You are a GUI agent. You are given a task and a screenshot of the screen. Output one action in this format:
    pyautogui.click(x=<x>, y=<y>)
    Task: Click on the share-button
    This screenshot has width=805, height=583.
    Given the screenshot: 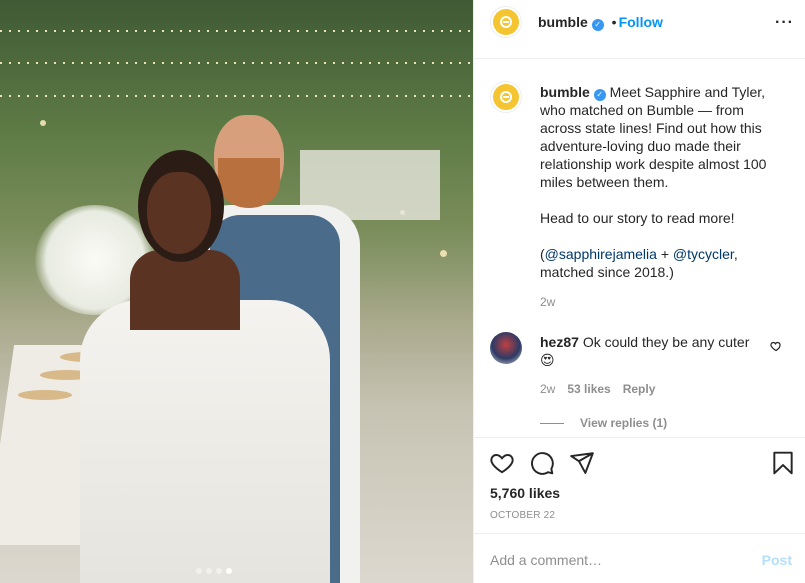 What is the action you would take?
    pyautogui.click(x=582, y=463)
    